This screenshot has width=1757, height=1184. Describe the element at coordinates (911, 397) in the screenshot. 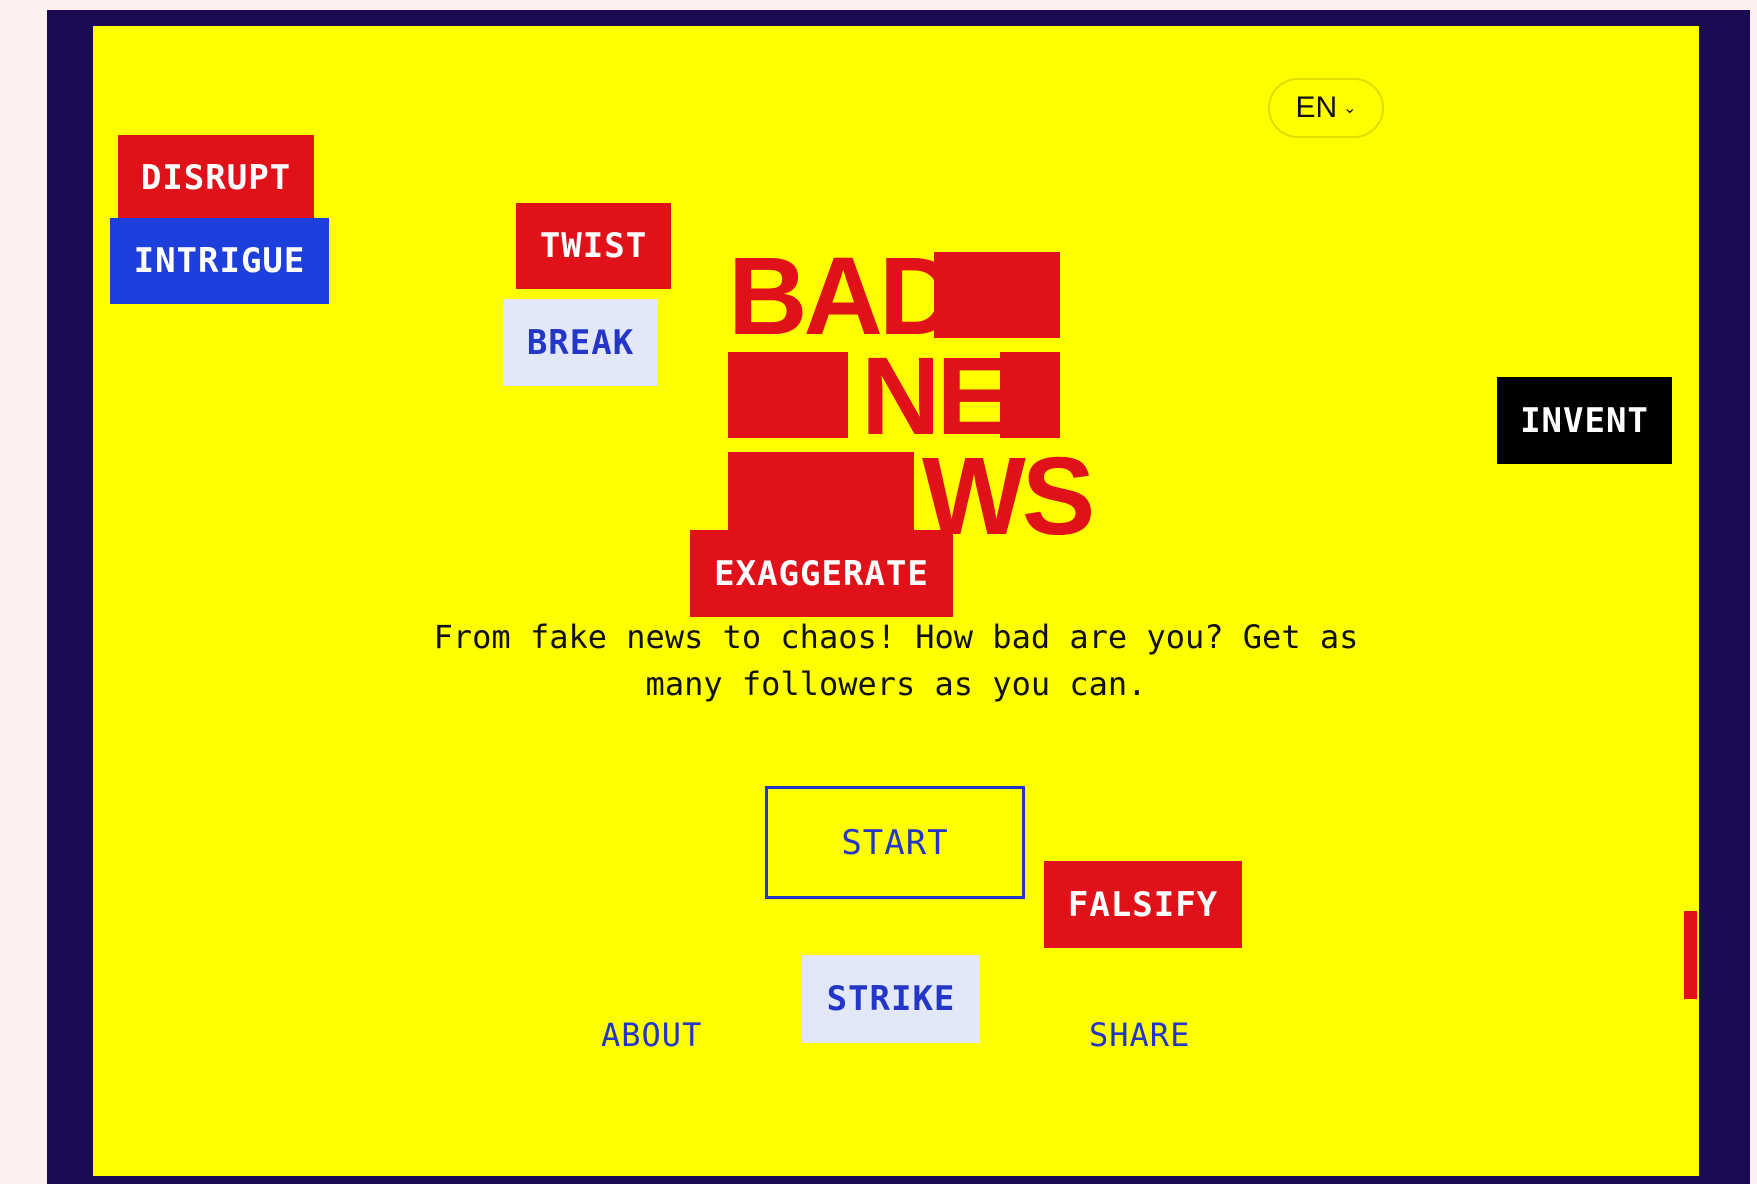

I see `bad-news-logo: BAD NE WS` at that location.